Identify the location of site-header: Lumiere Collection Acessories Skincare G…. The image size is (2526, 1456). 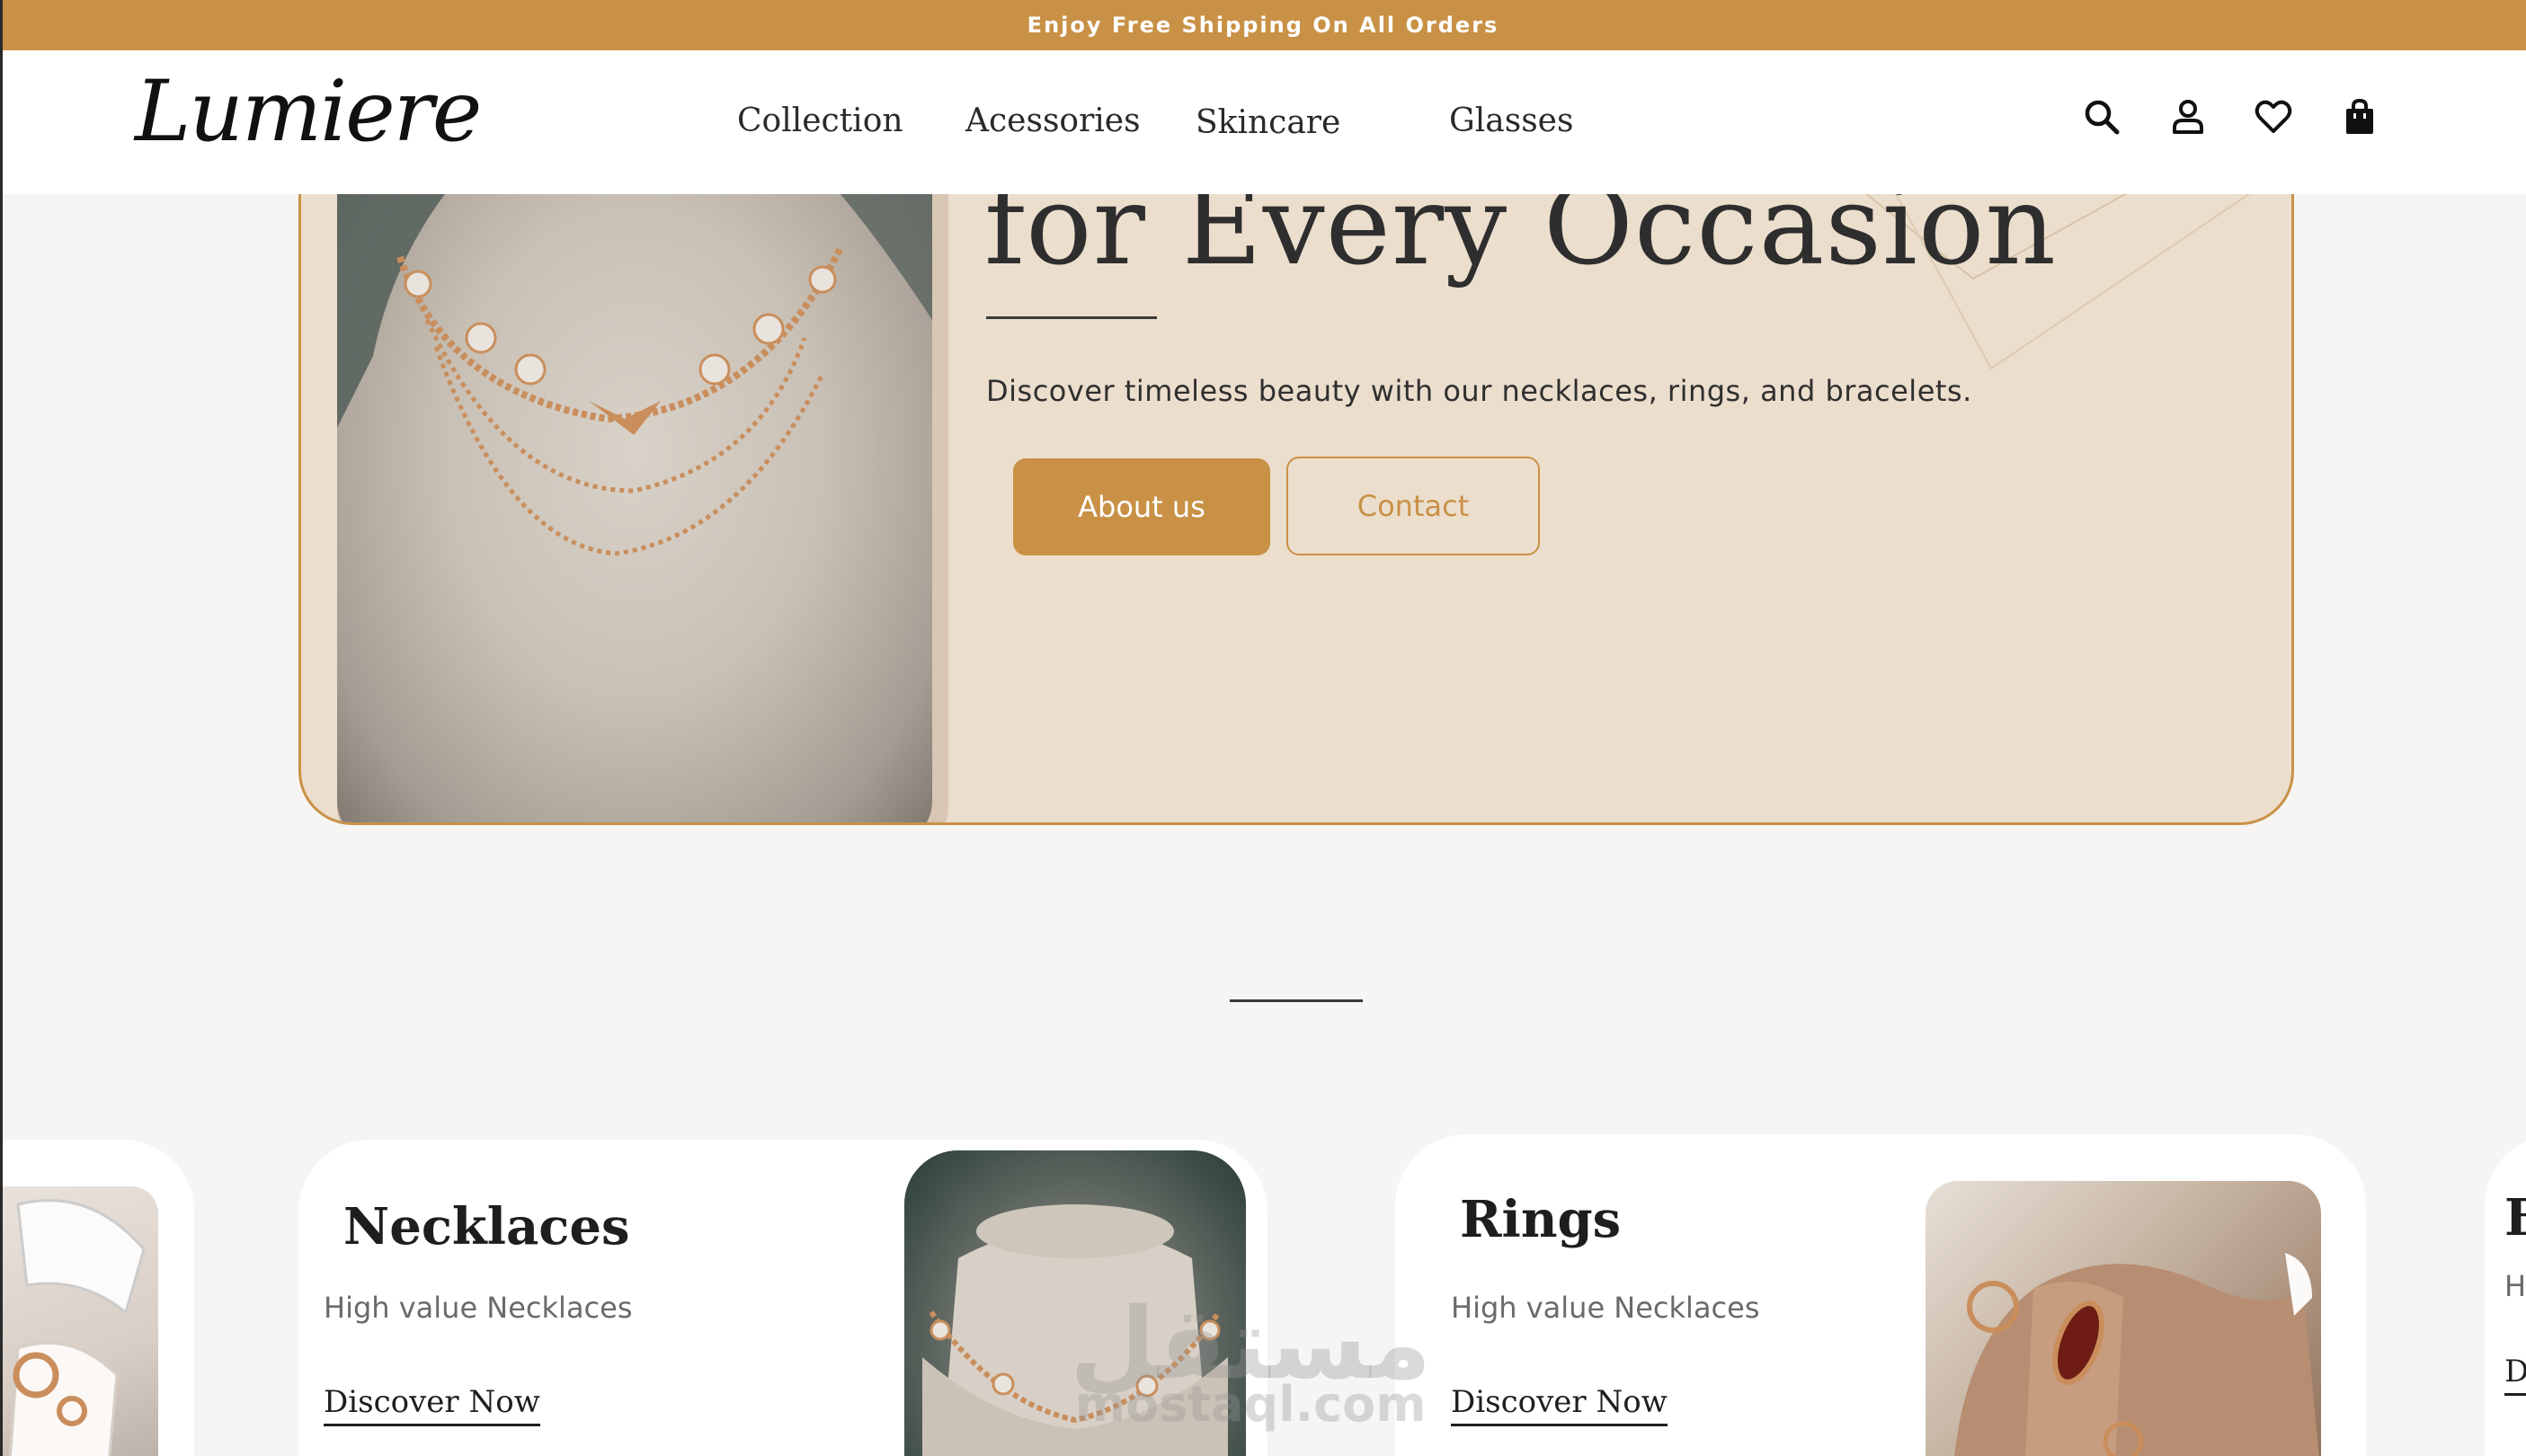
(1263, 122).